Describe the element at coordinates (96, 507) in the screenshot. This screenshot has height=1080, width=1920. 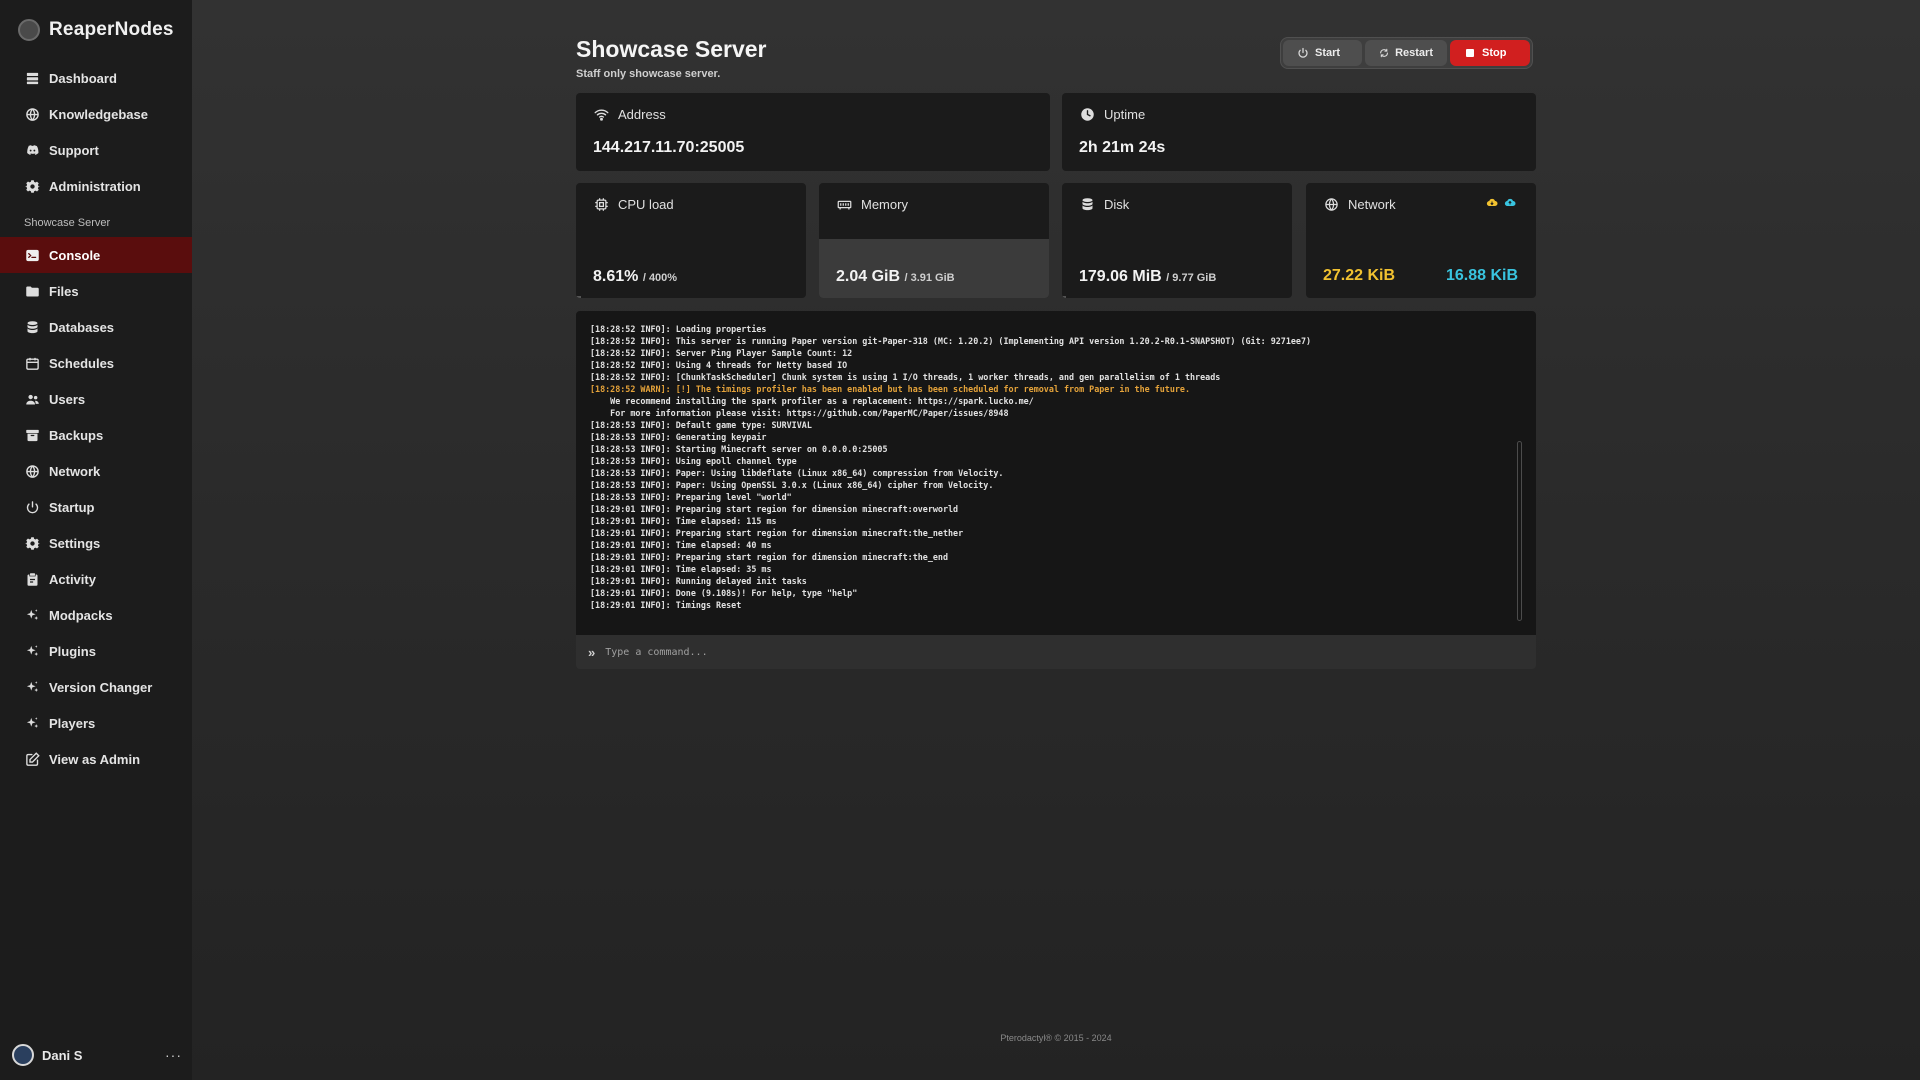
I see `sidebar-item-startup: Startup` at that location.